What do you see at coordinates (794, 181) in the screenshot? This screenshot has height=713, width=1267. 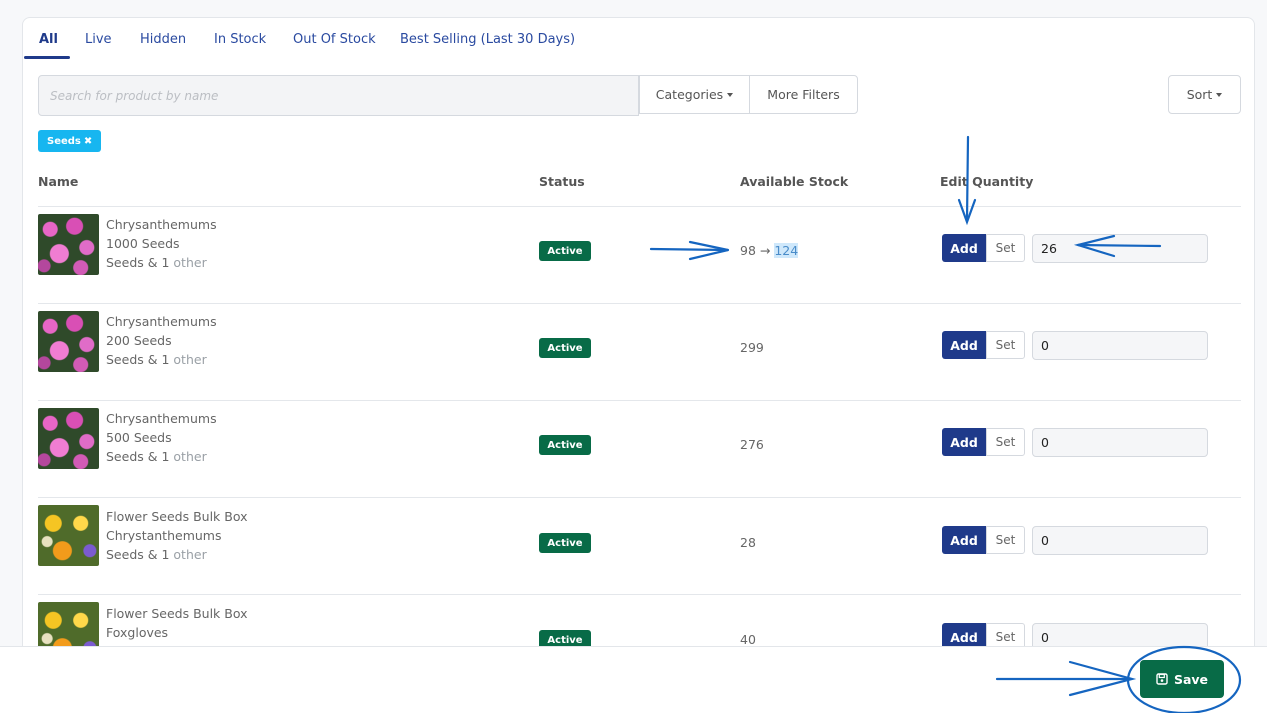 I see `column-header-stock: Available Stock` at bounding box center [794, 181].